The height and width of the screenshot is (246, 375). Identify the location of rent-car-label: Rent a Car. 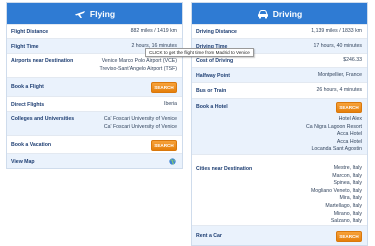
(209, 236).